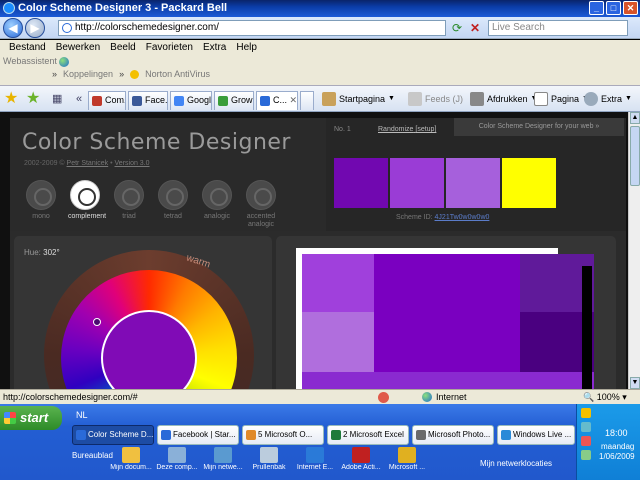 The image size is (640, 480). I want to click on new-tab-button, so click(307, 100).